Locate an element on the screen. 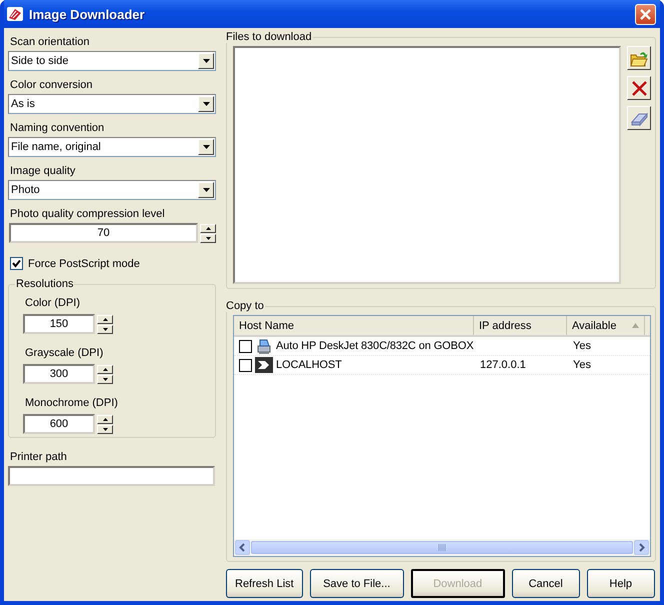 This screenshot has height=605, width=664. remove-button is located at coordinates (639, 88).